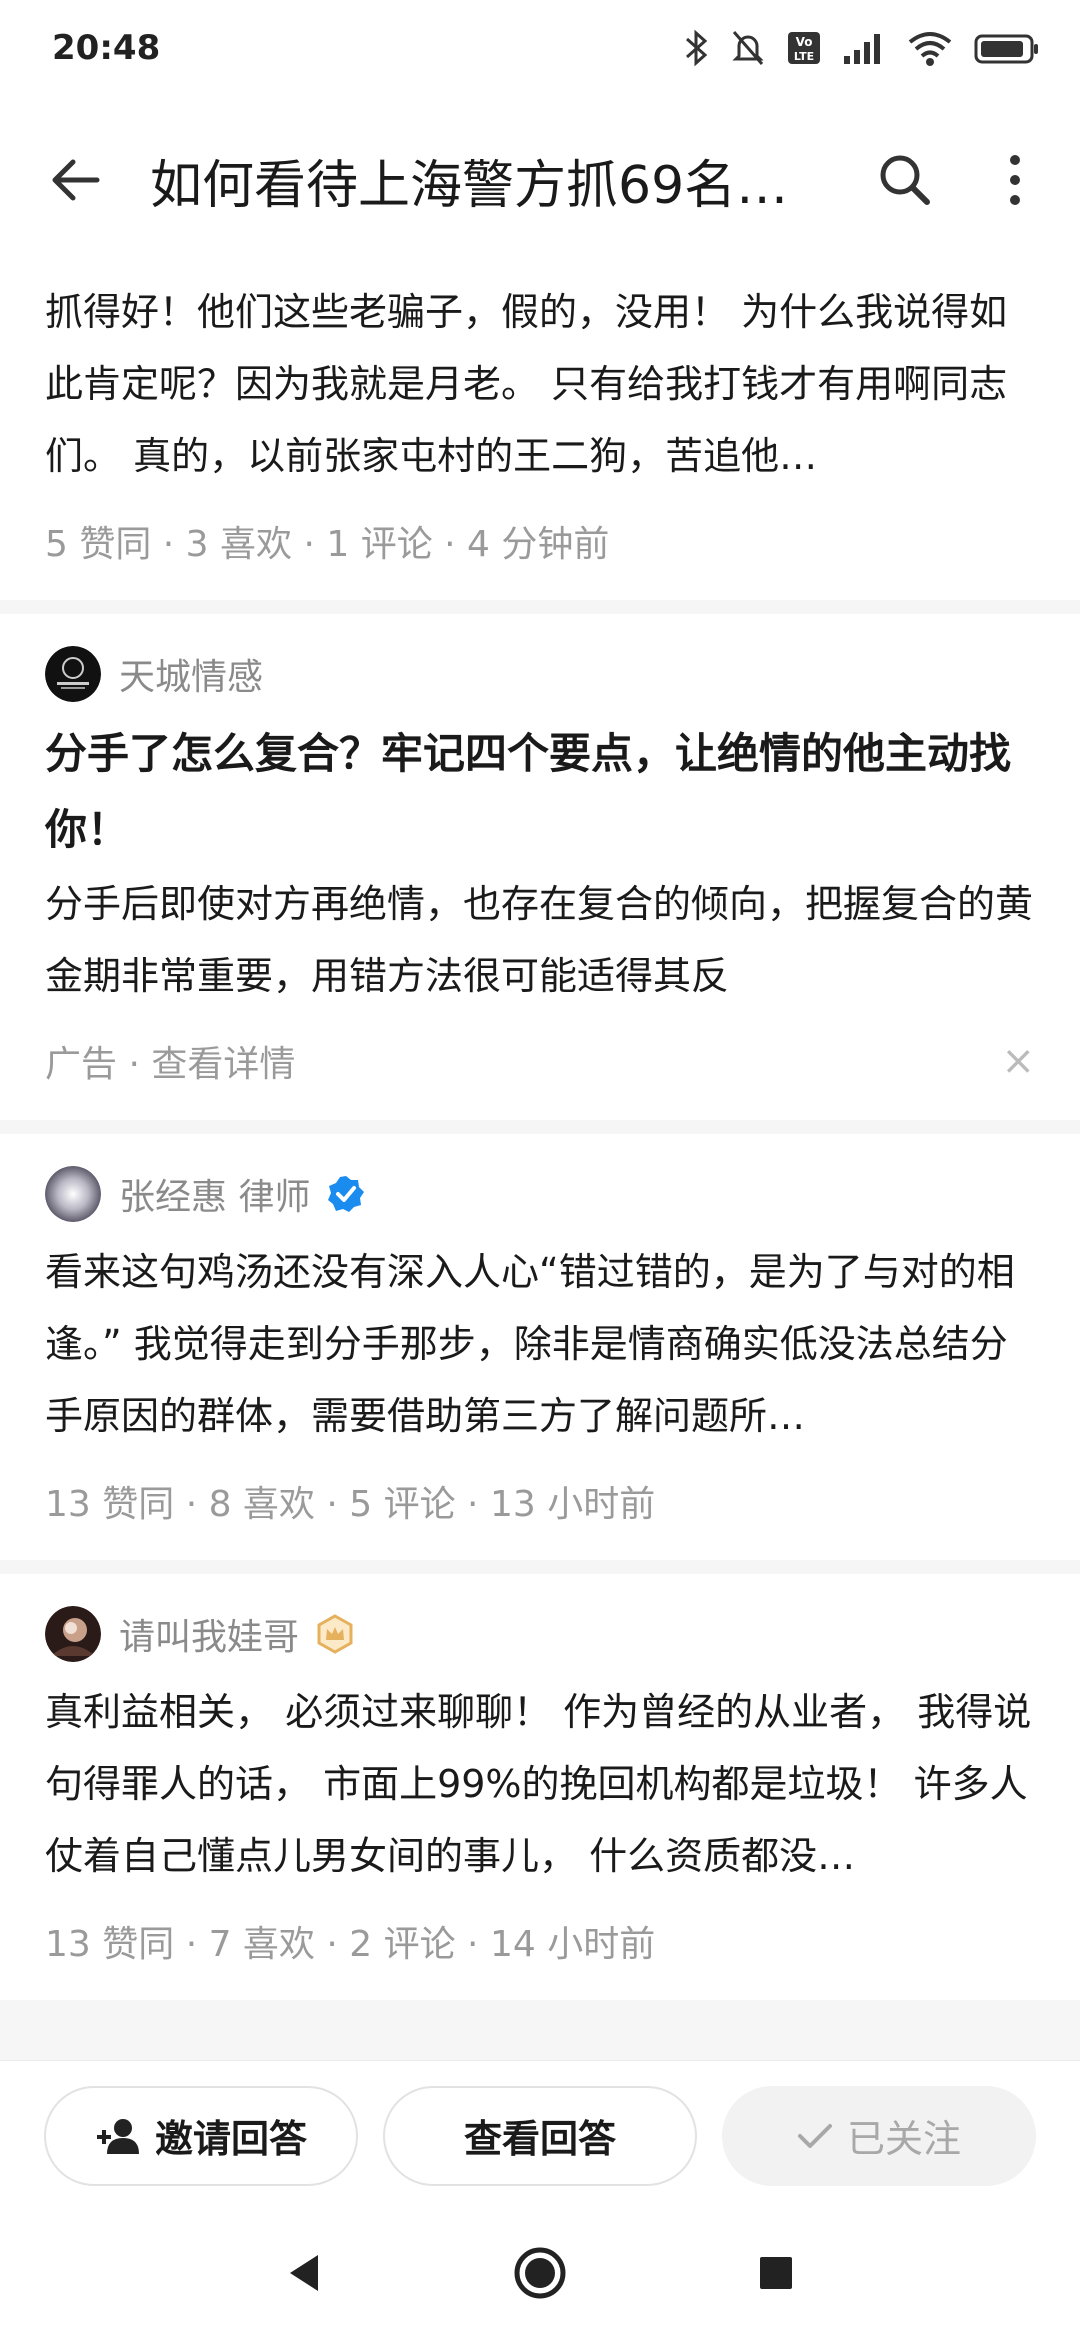 This screenshot has height=2340, width=1080. I want to click on author-row: 请叫我娃哥, so click(540, 1634).